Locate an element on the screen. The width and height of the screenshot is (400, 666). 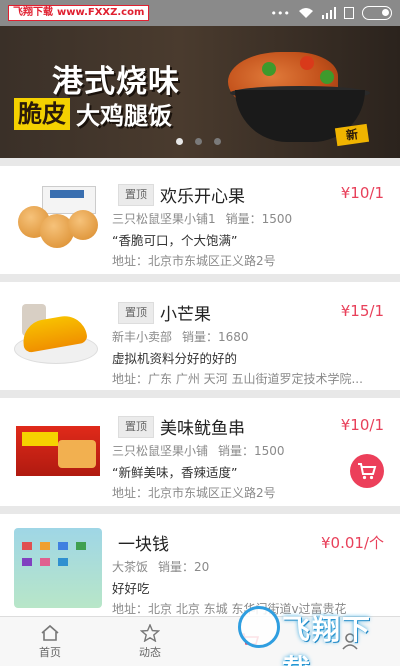
watermark-logo: 飞翔下载 is located at coordinates (316, 634).